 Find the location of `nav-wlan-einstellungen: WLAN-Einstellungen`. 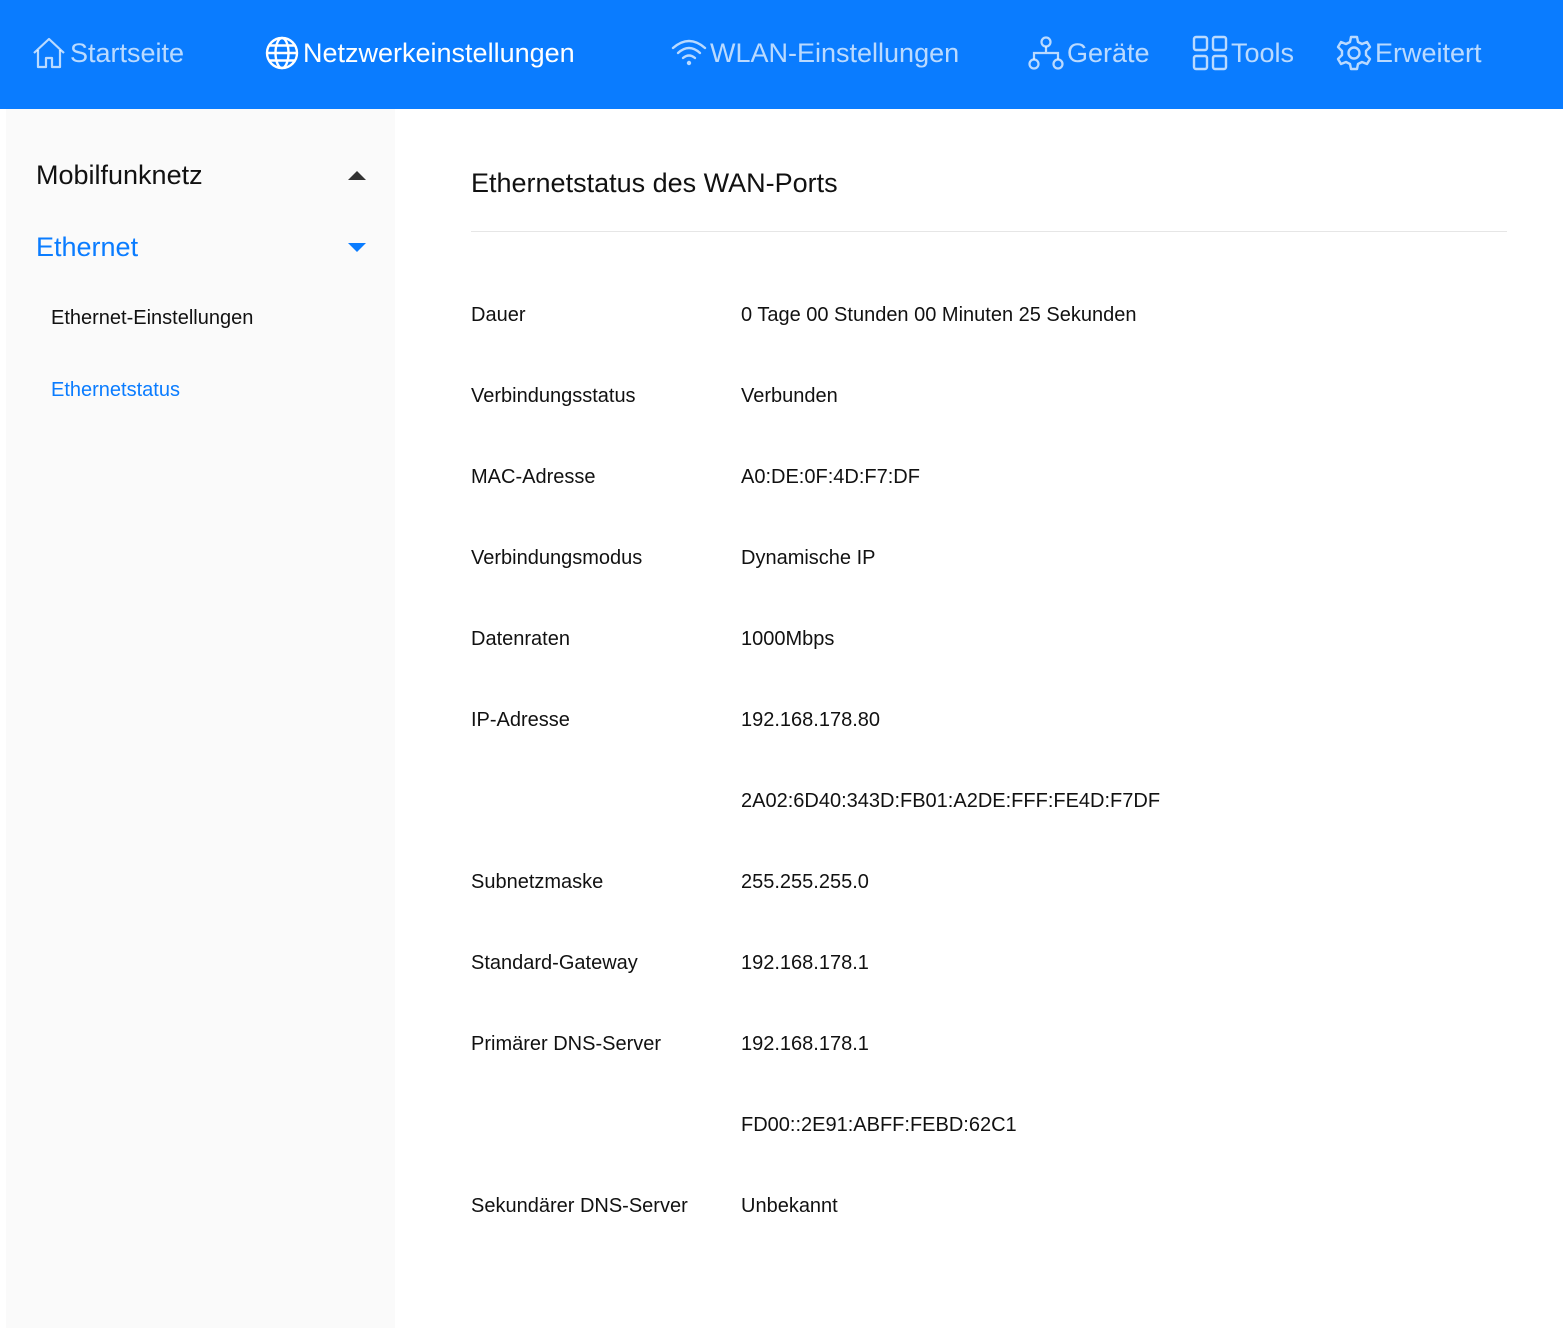

nav-wlan-einstellungen: WLAN-Einstellungen is located at coordinates (814, 53).